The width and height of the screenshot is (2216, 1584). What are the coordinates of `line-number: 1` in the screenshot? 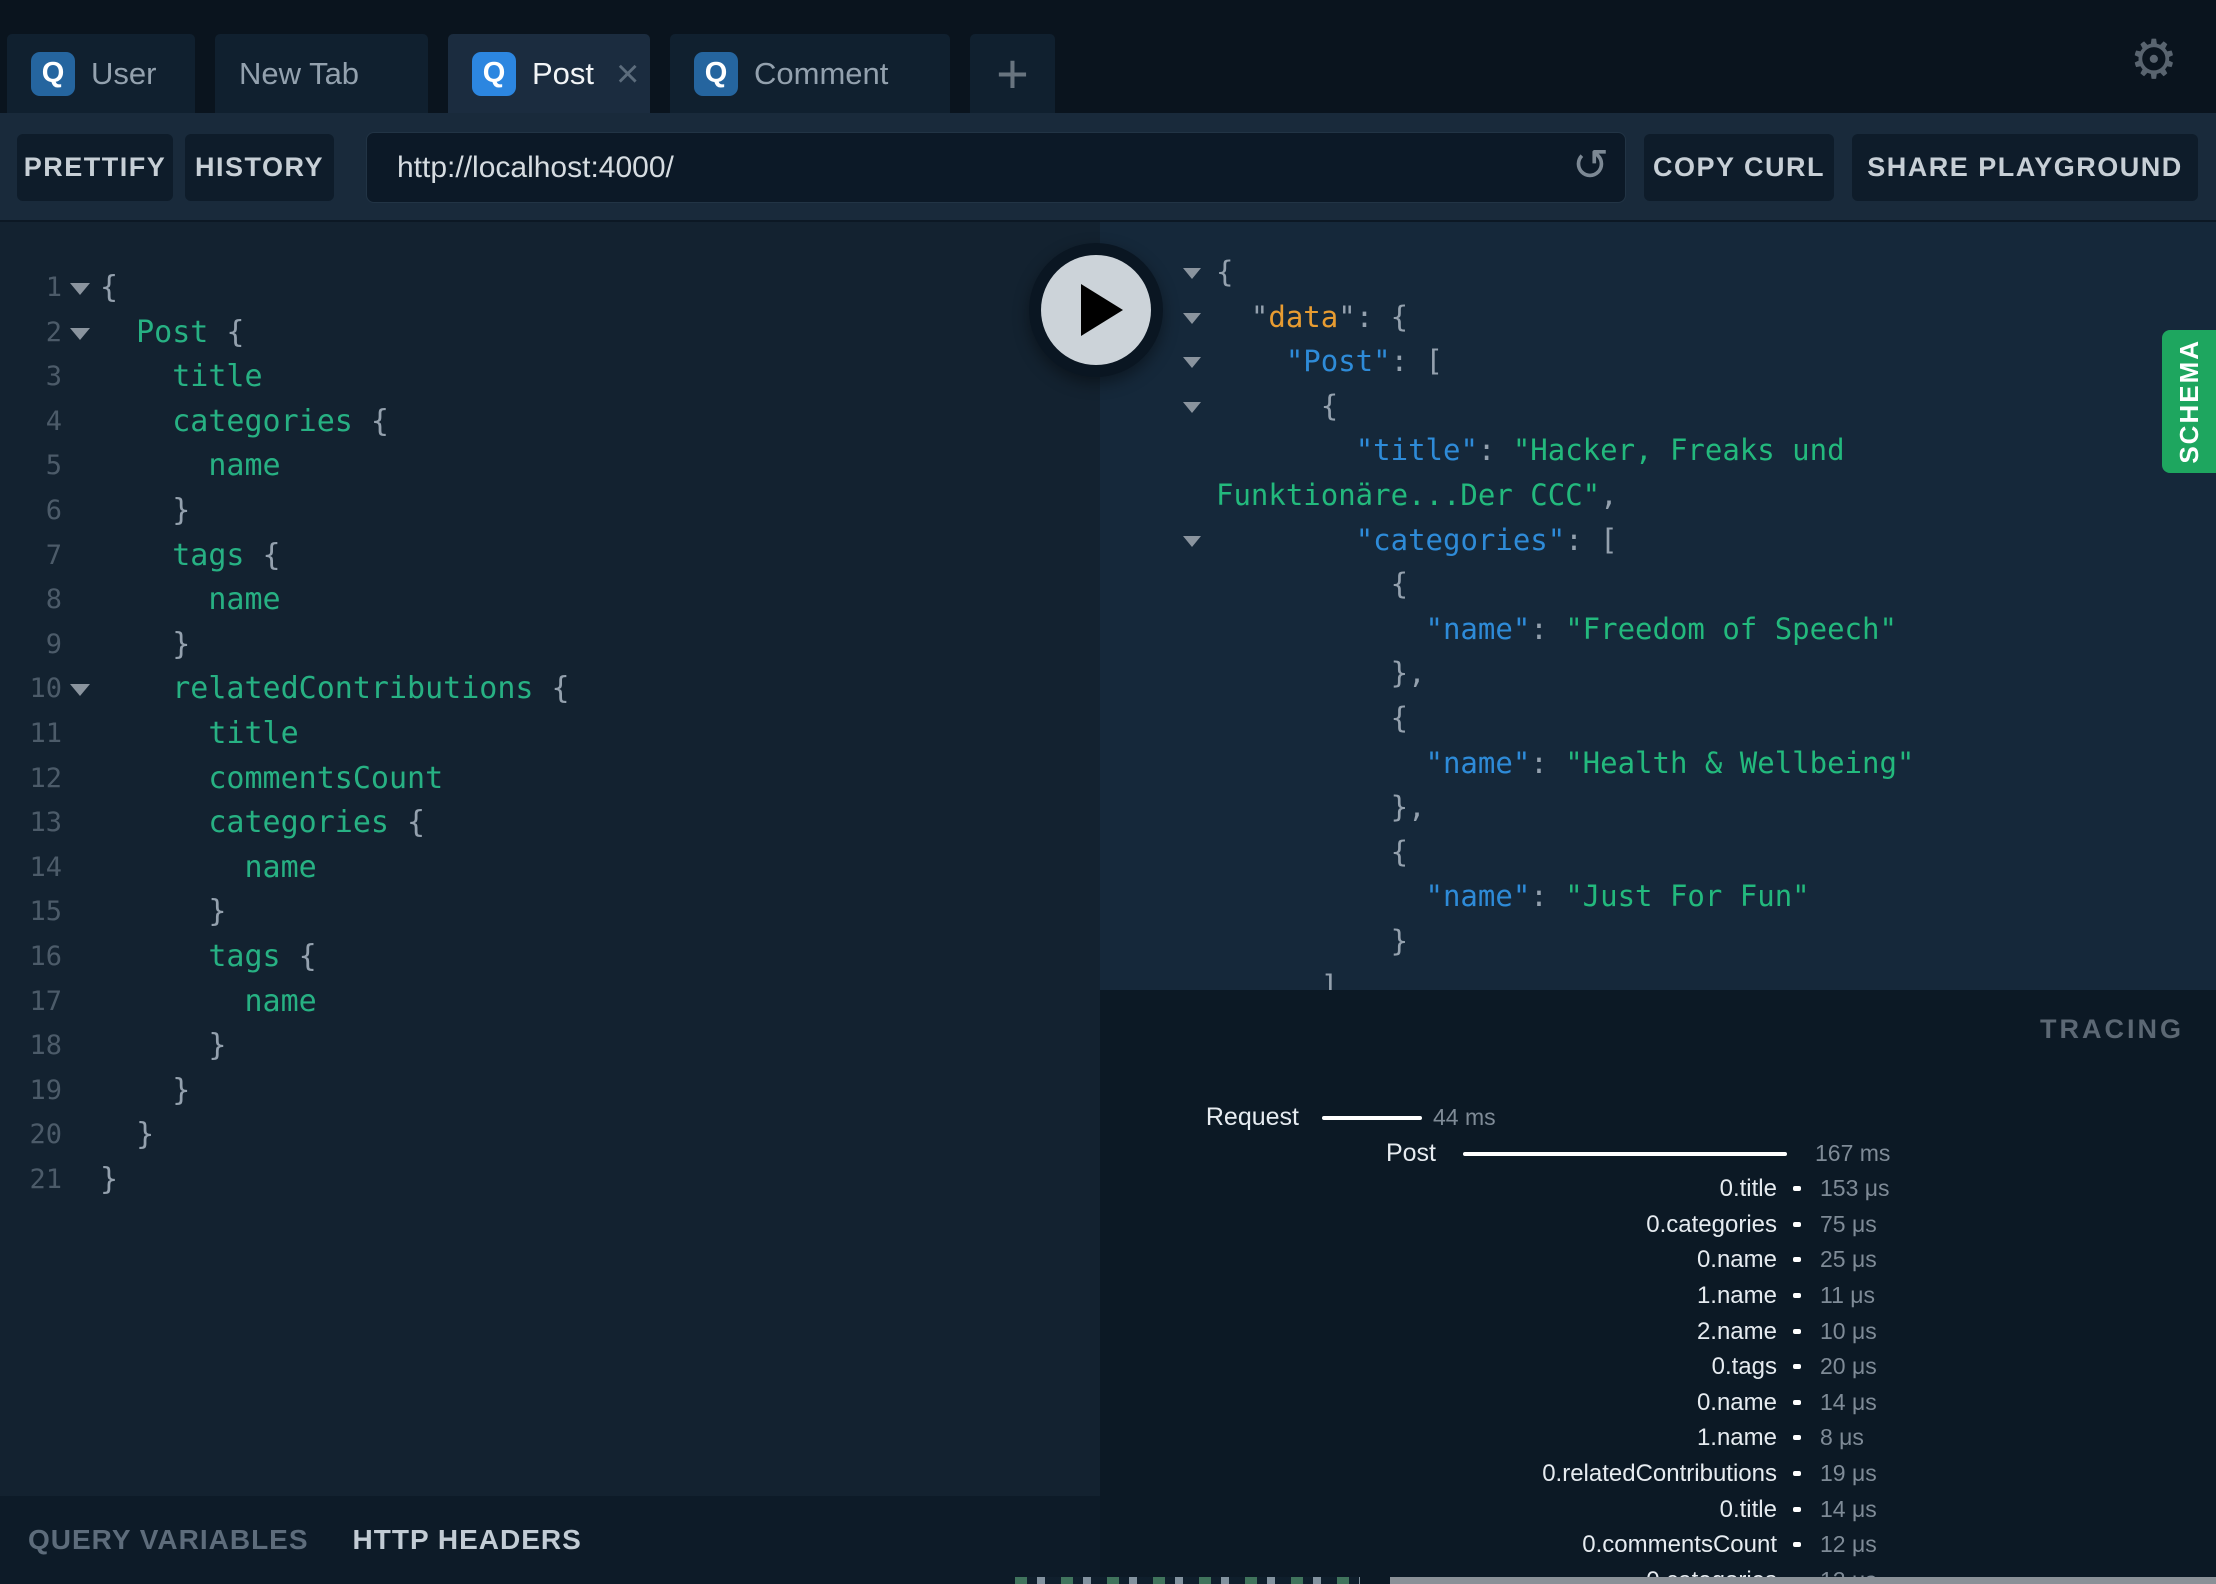 It's located at (53, 287).